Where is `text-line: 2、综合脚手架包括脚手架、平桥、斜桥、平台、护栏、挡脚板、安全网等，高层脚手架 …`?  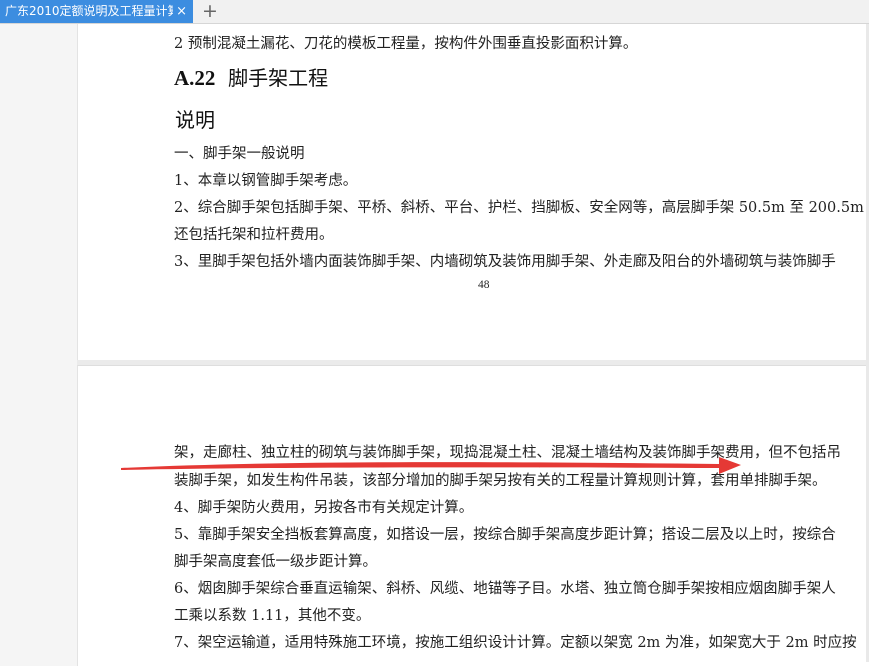
text-line: 2、综合脚手架包括脚手架、平桥、斜桥、平台、护栏、挡脚板、安全网等，高层脚手架 … is located at coordinates (519, 208).